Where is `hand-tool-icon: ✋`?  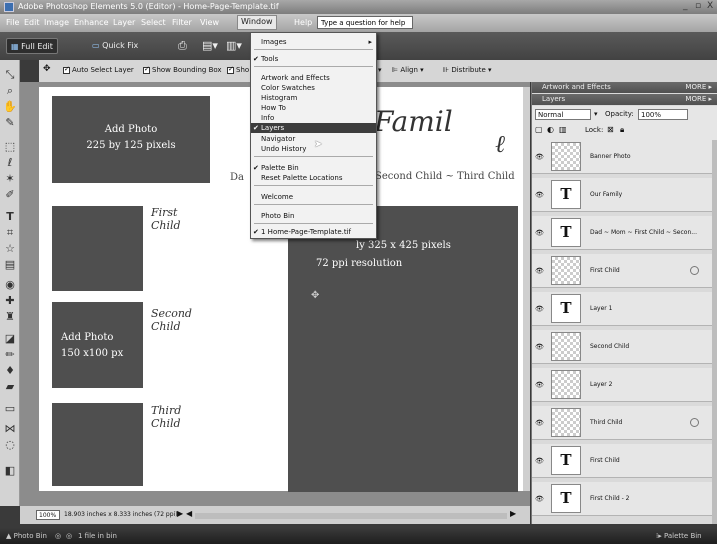
hand-tool-icon: ✋ is located at coordinates (10, 107).